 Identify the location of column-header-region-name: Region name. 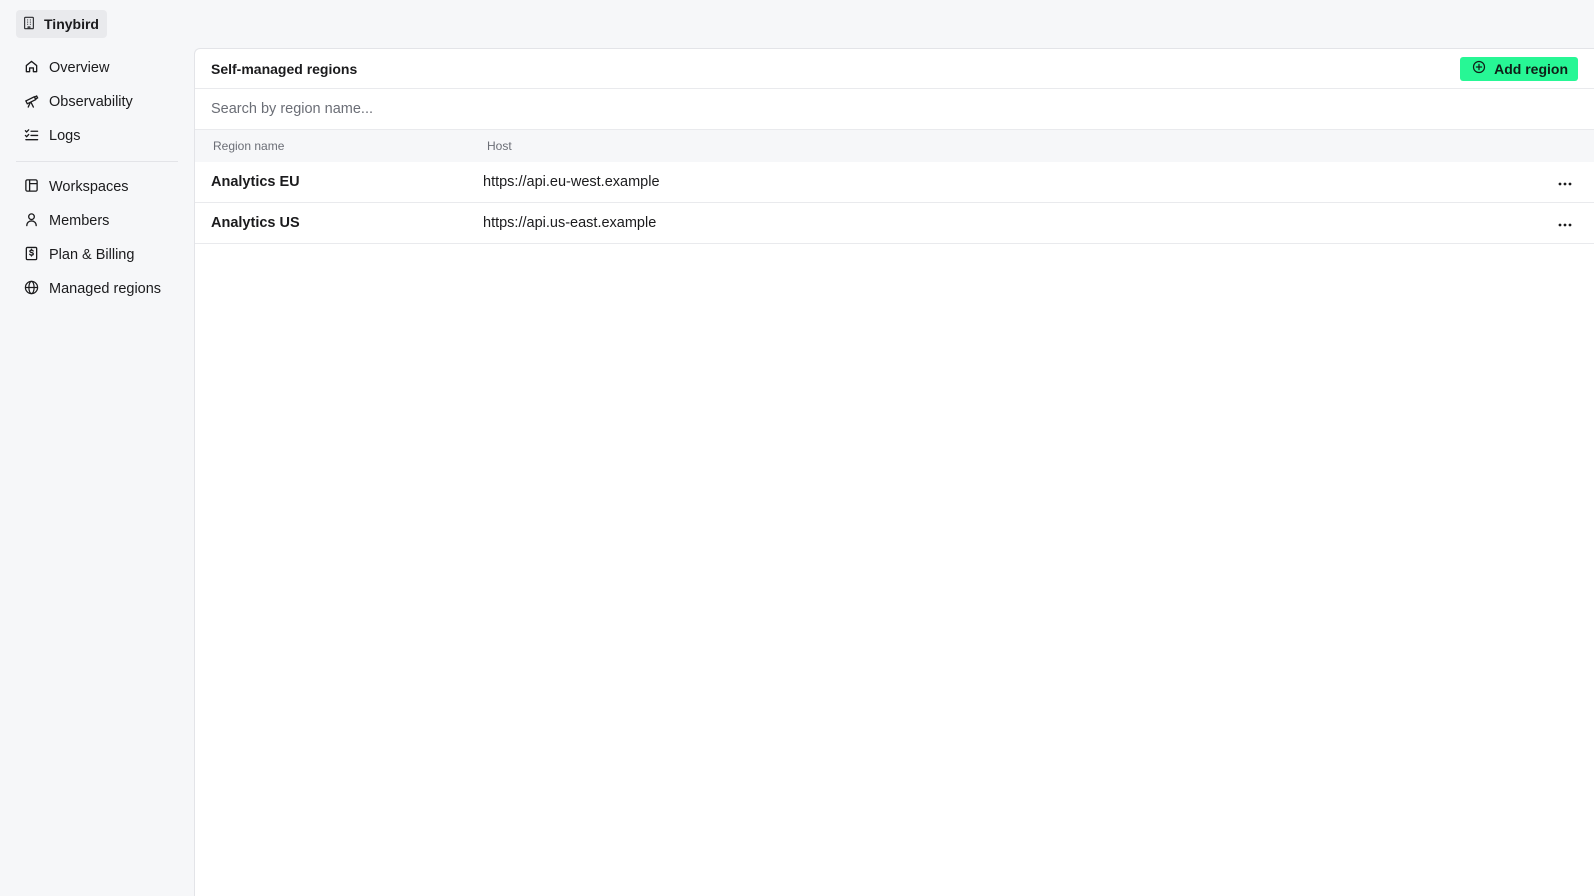
(341, 146).